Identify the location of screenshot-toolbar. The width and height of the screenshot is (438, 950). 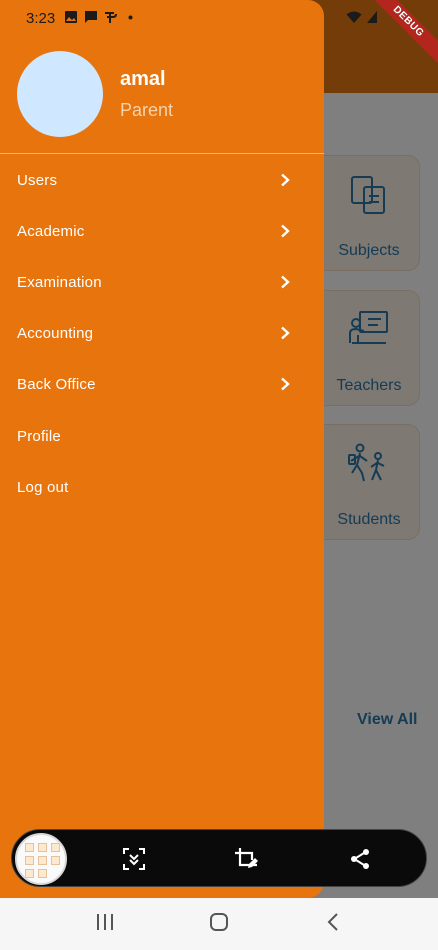
(219, 858).